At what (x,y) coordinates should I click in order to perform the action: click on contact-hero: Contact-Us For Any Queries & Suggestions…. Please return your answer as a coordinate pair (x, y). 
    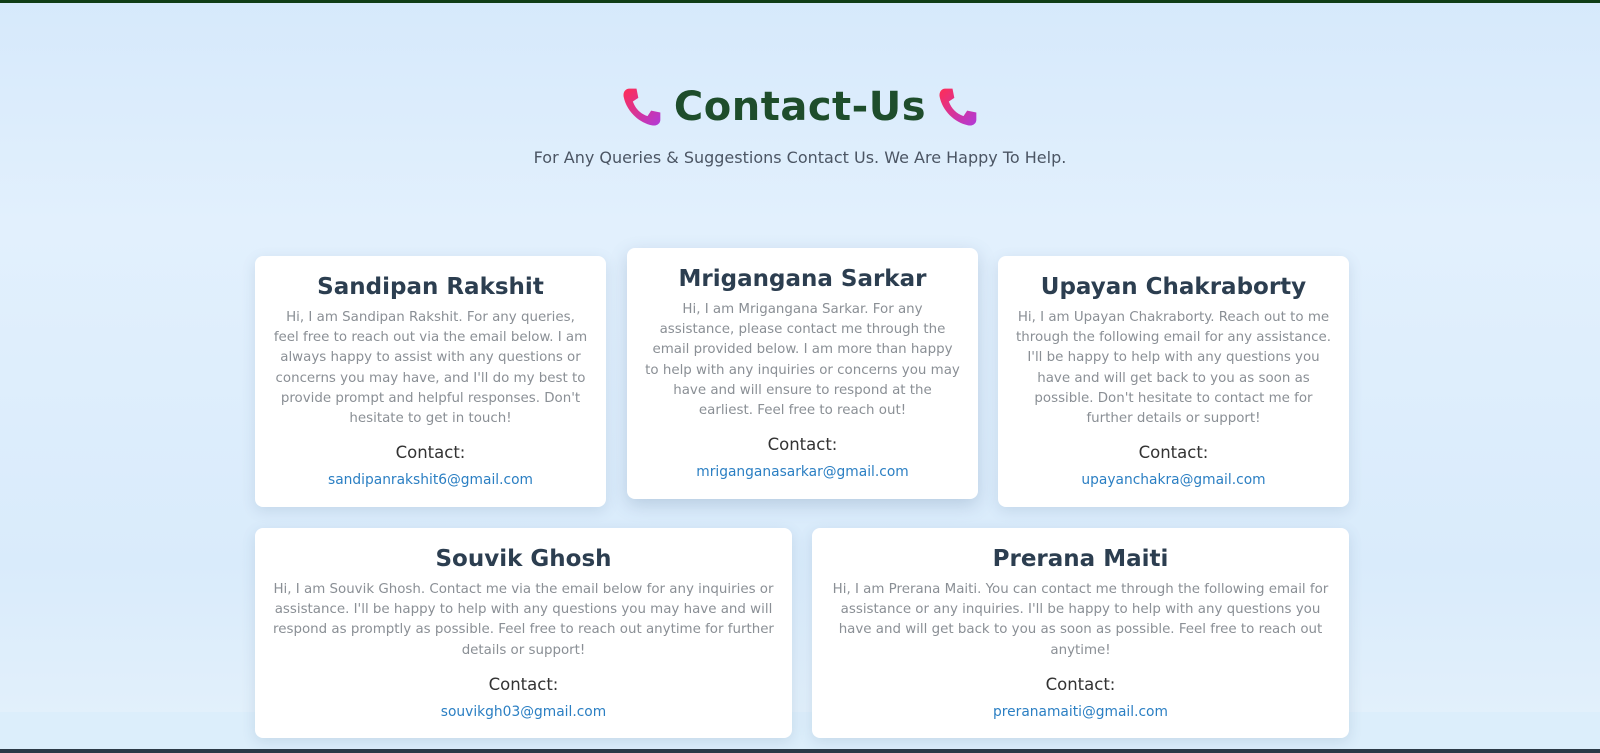
    Looking at the image, I should click on (800, 124).